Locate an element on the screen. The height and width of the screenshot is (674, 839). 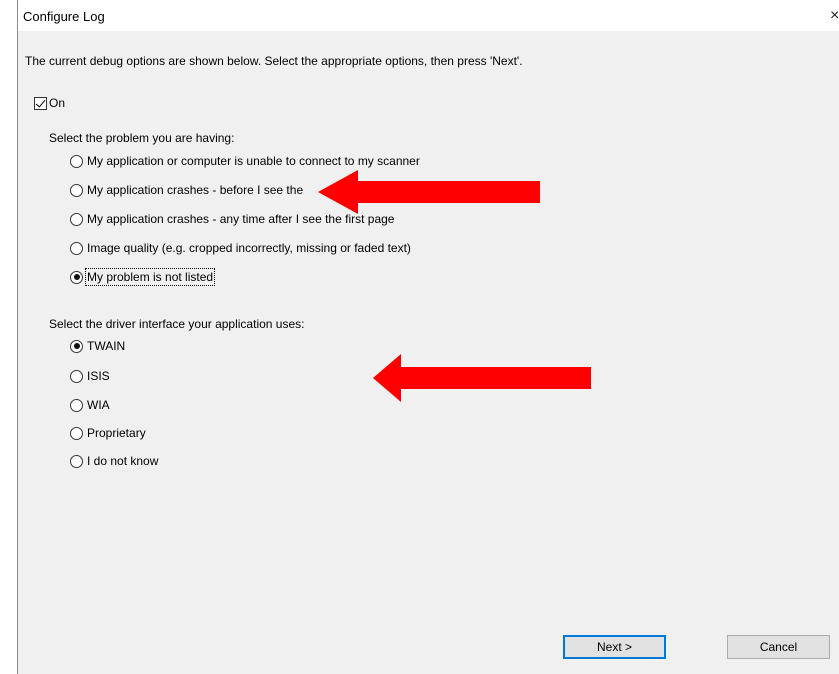
driver-option-wia: WIA is located at coordinates (90, 405).